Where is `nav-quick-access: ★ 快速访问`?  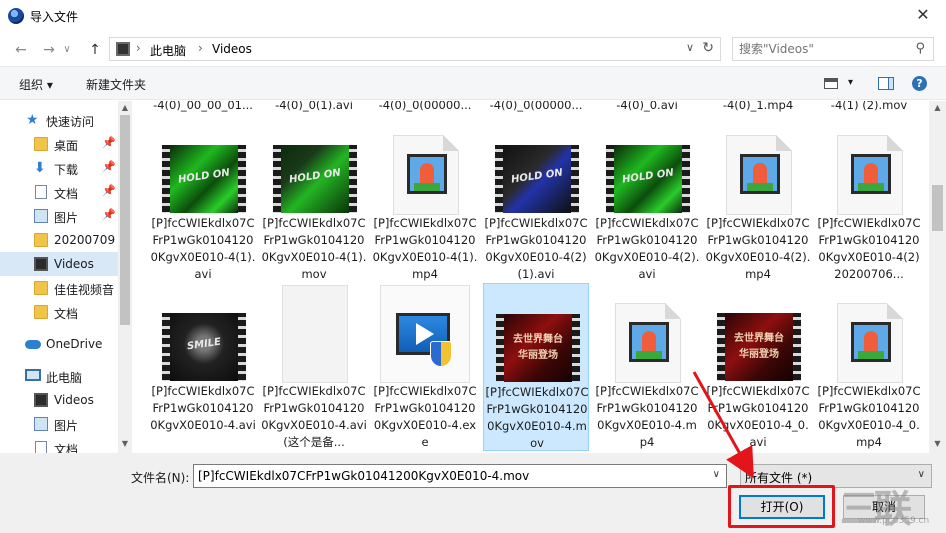
nav-quick-access: ★ 快速访问 is located at coordinates (59, 120).